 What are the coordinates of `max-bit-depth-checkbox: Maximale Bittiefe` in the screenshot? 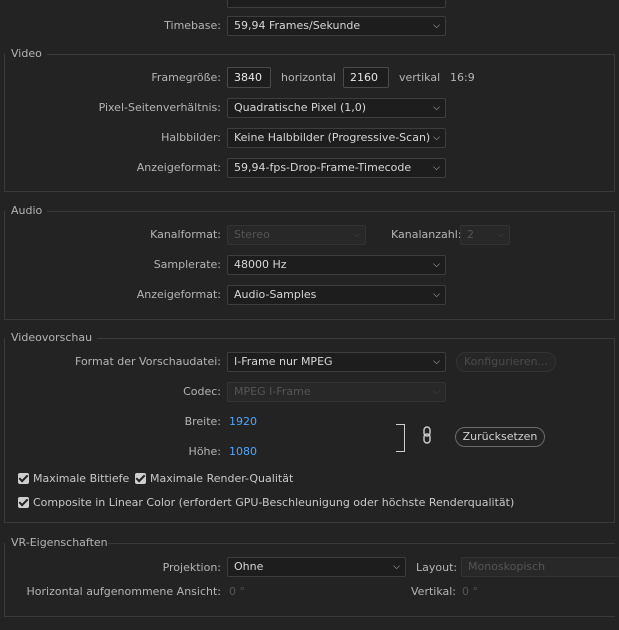 It's located at (73, 479).